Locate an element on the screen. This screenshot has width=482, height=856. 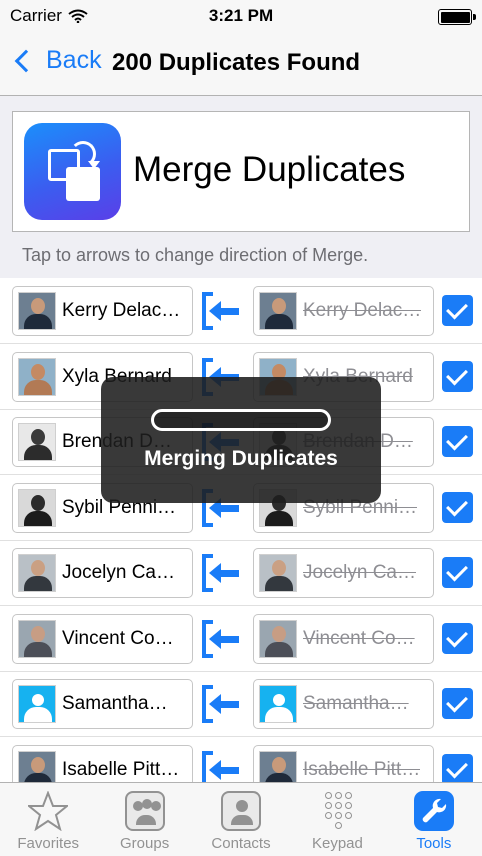
merge-icon-front-square is located at coordinates (83, 184).